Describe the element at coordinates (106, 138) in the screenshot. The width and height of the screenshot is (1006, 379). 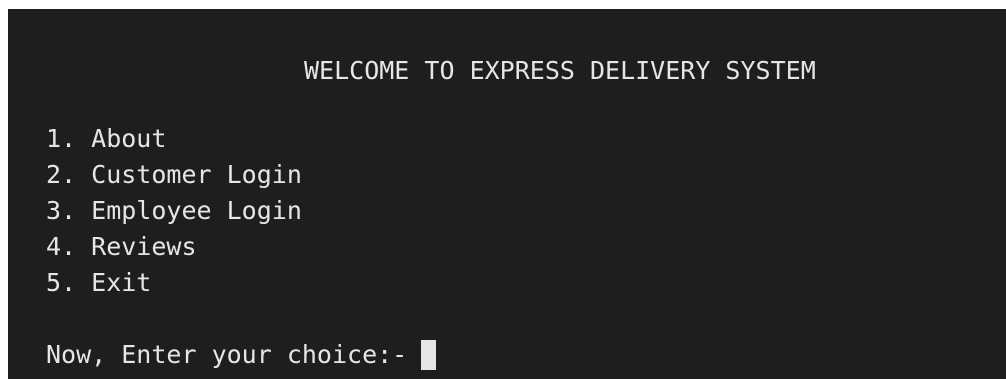
I see `menu-item-about: 1. About` at that location.